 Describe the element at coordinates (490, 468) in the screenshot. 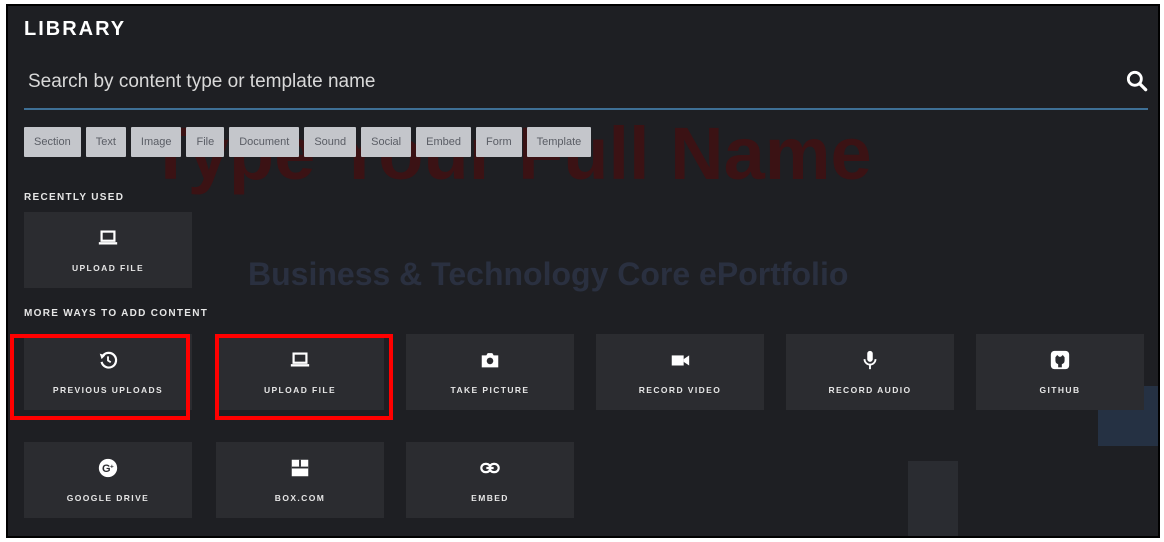

I see `link-icon` at that location.